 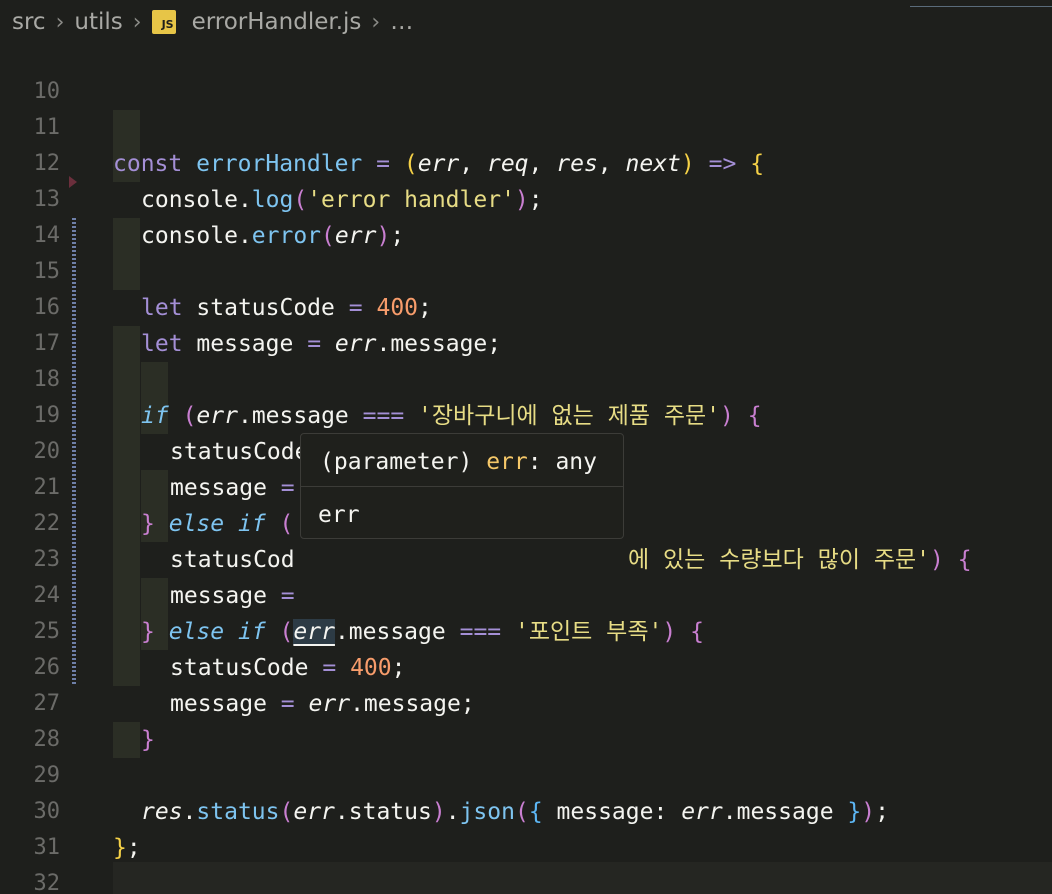 I want to click on code-line: 27 }, so click(x=526, y=701).